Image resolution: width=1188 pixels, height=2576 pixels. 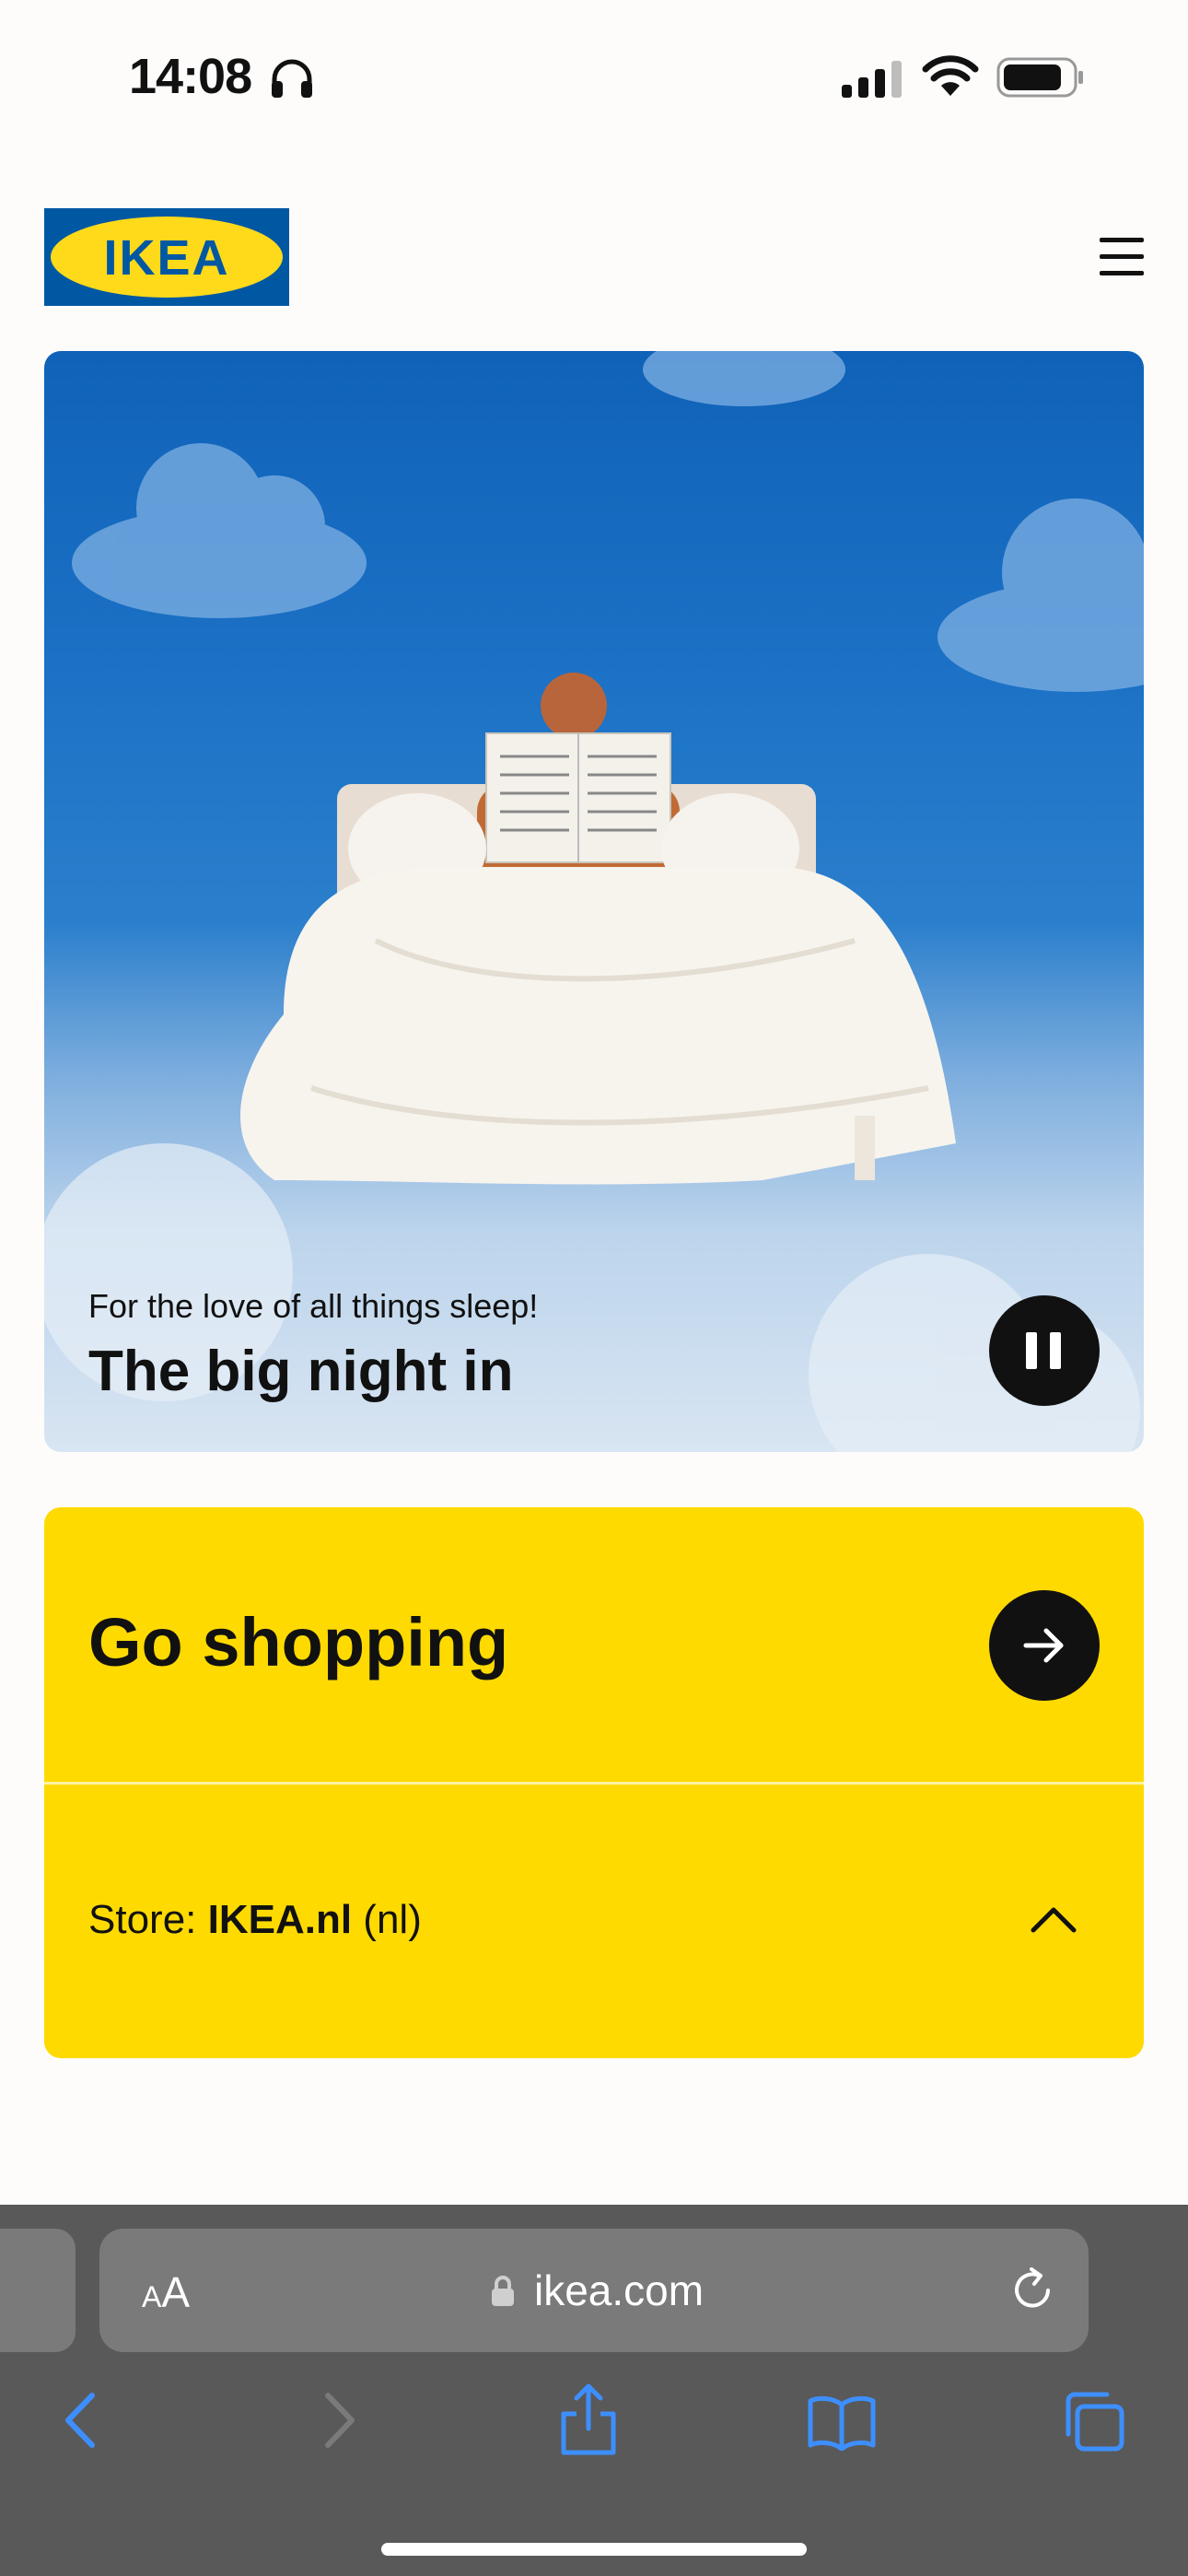 I want to click on ikea-logo: IKEA, so click(x=166, y=257).